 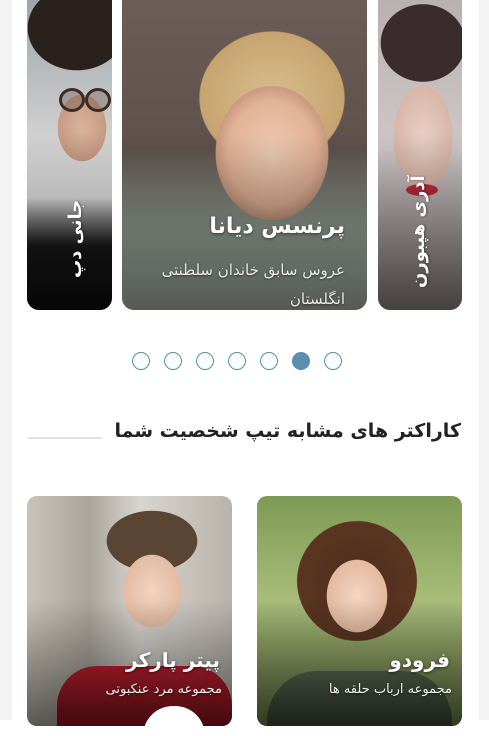 I want to click on character-subtitle: مجموعه مرد عنکبوتی, so click(x=163, y=689).